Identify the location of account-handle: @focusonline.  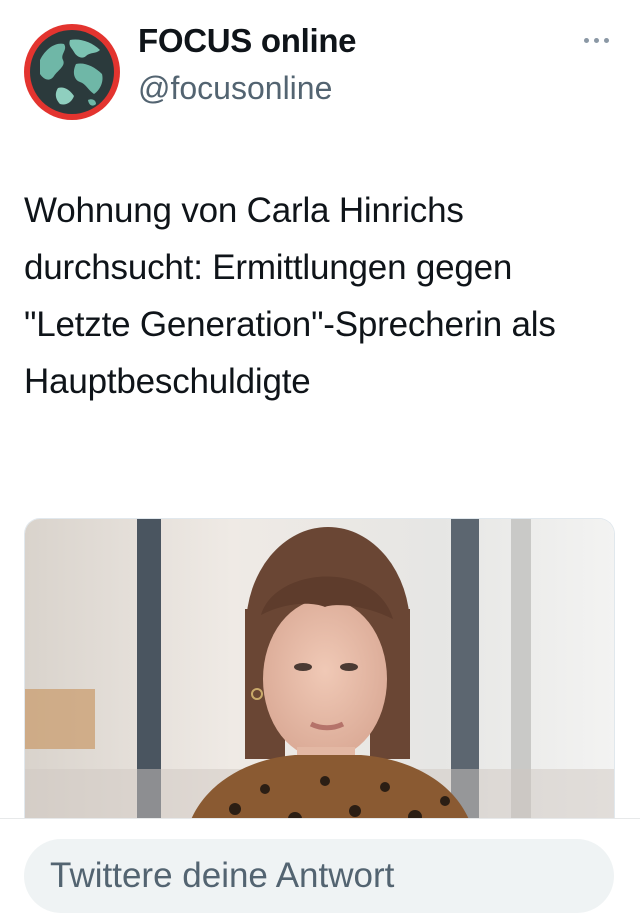
(235, 88).